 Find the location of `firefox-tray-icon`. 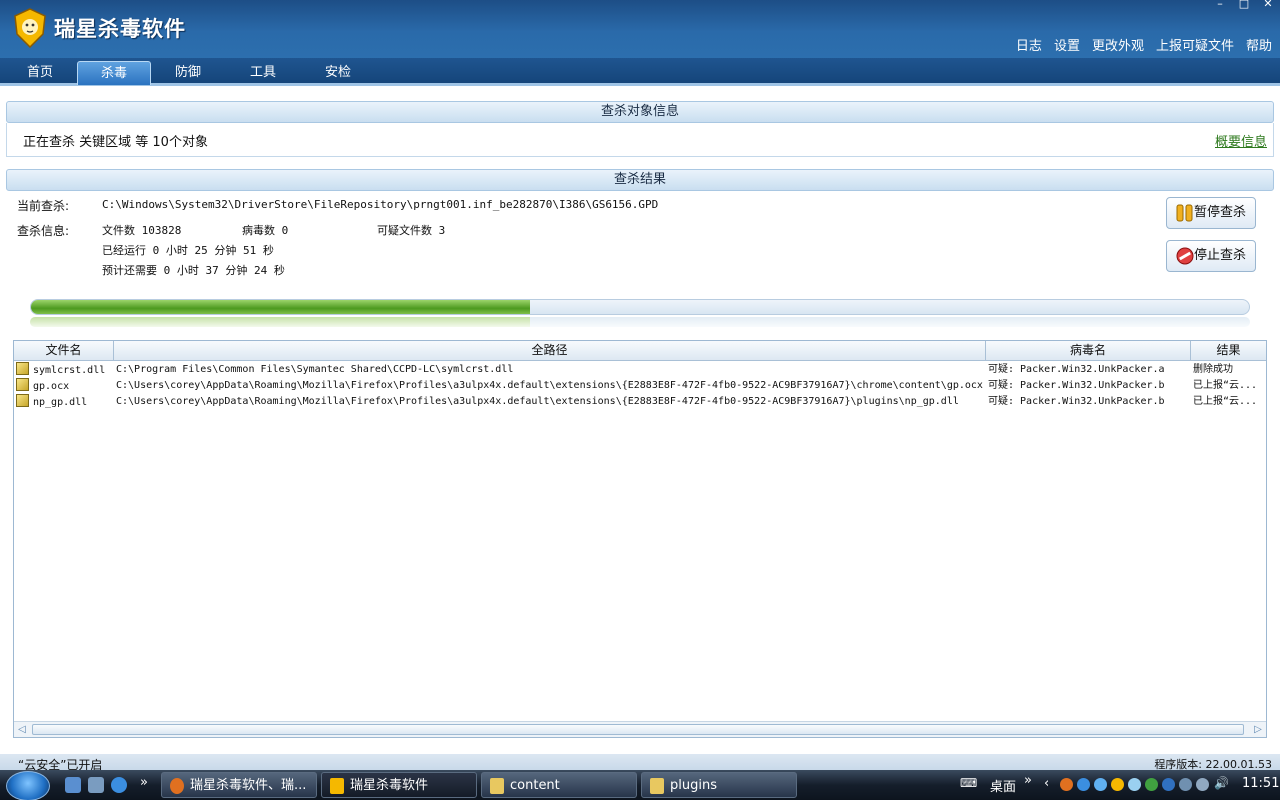

firefox-tray-icon is located at coordinates (1066, 784).